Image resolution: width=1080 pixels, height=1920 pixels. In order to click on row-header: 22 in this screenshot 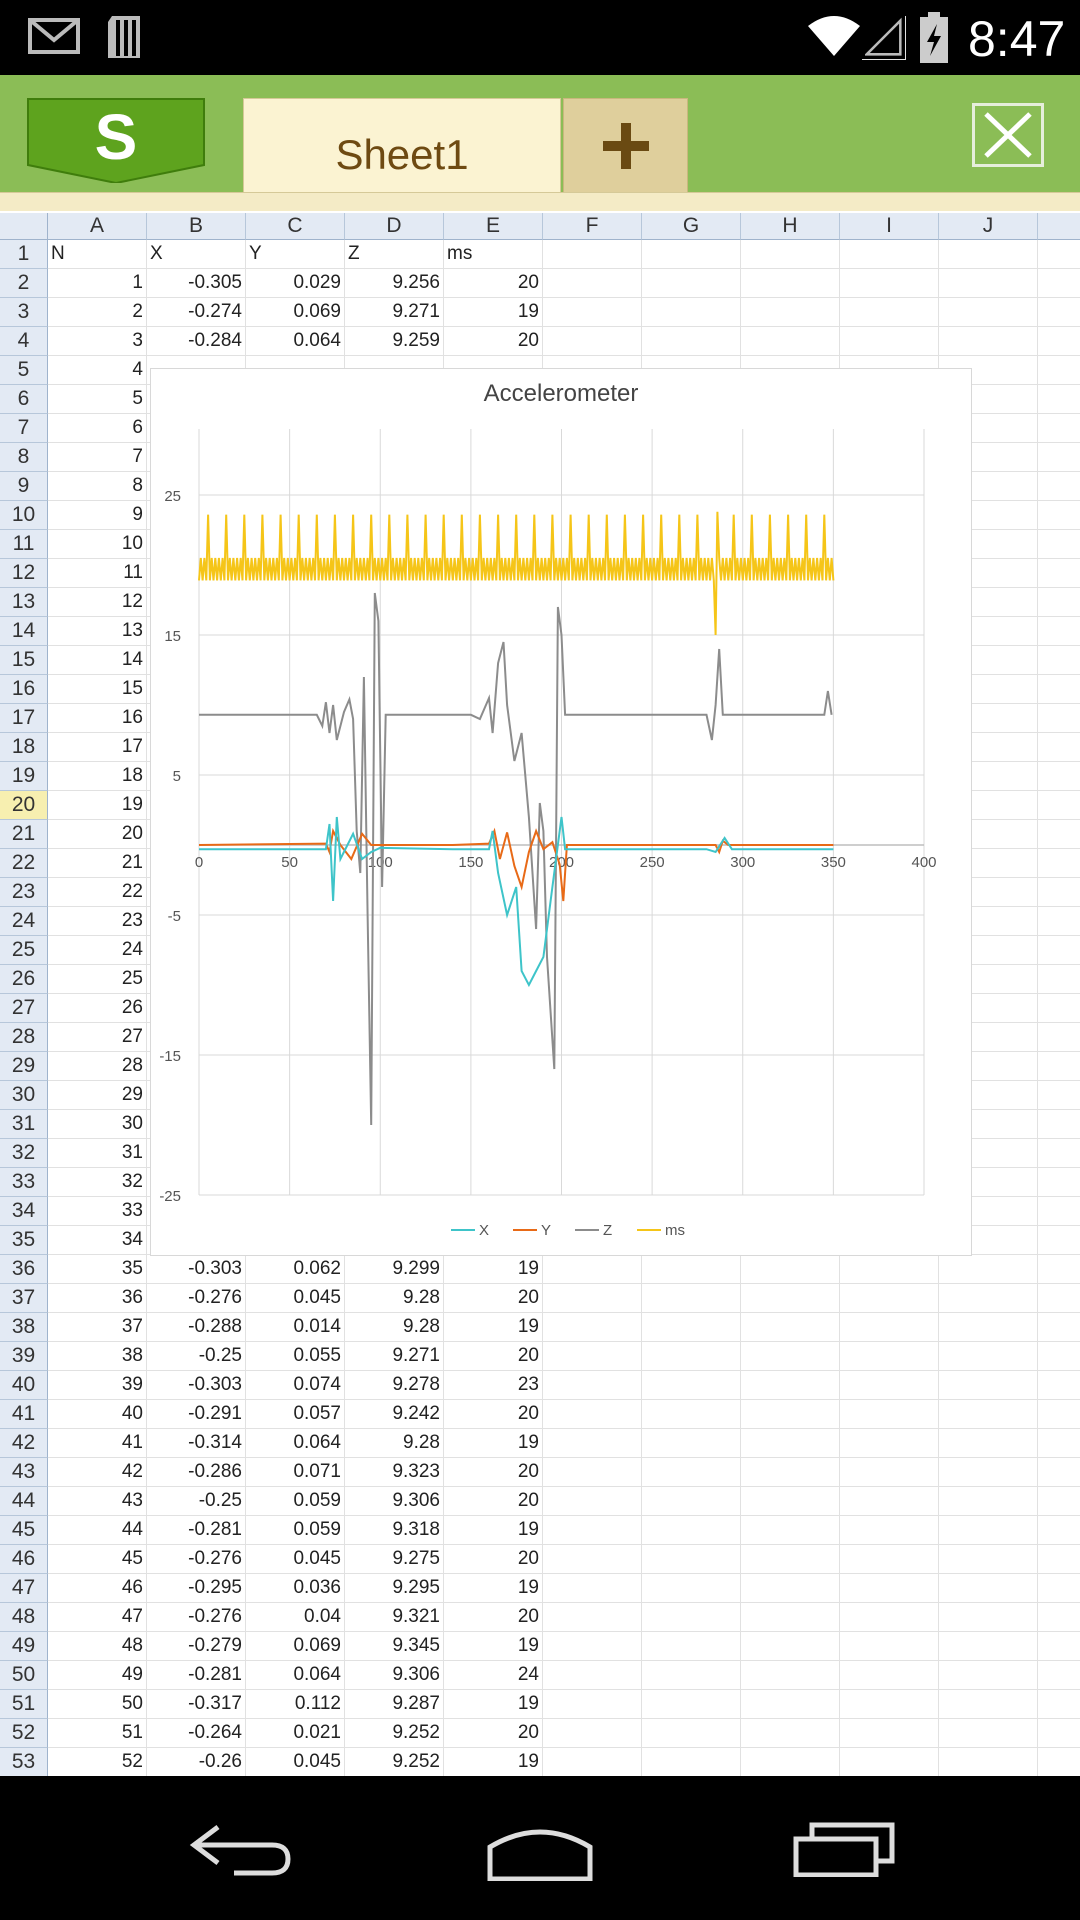, I will do `click(24, 863)`.